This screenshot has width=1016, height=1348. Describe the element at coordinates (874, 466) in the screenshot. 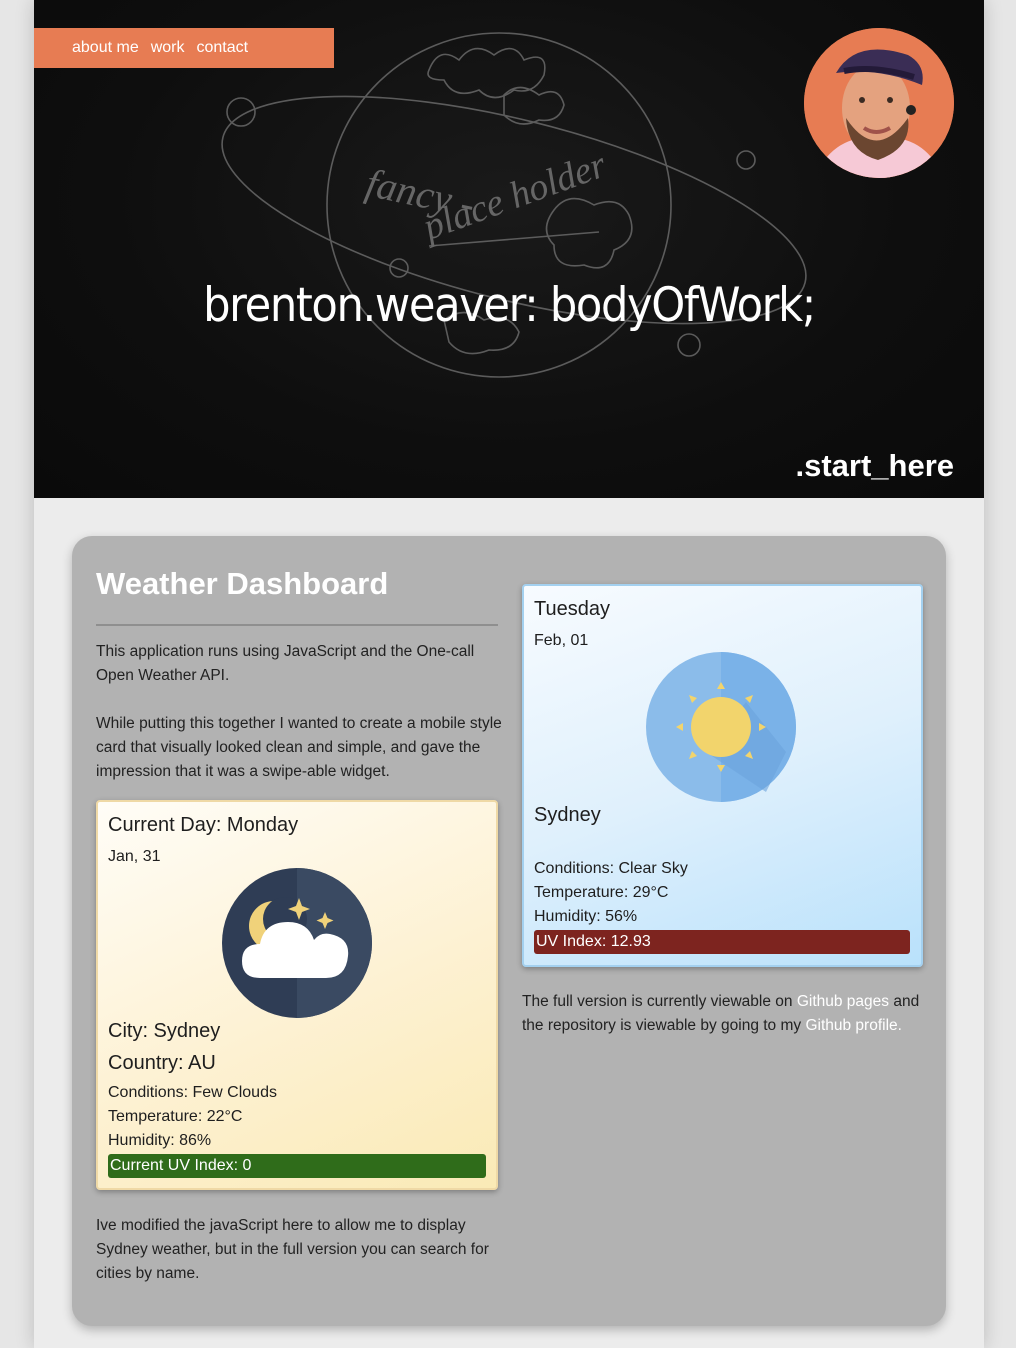

I see `start-here-link: .start_here` at that location.